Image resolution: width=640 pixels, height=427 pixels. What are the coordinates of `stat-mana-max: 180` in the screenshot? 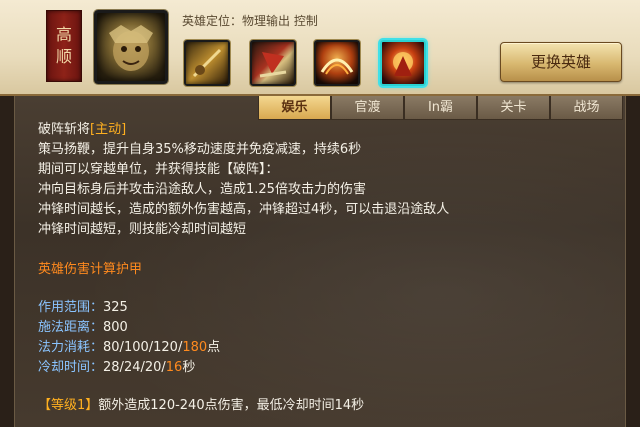 It's located at (195, 347).